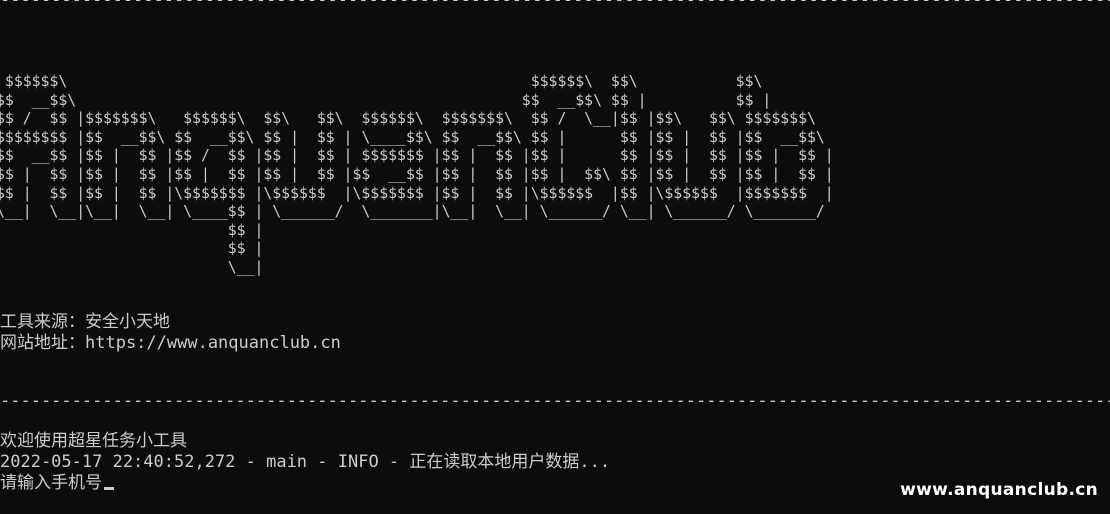 The image size is (1110, 514). I want to click on text-cursor, so click(109, 488).